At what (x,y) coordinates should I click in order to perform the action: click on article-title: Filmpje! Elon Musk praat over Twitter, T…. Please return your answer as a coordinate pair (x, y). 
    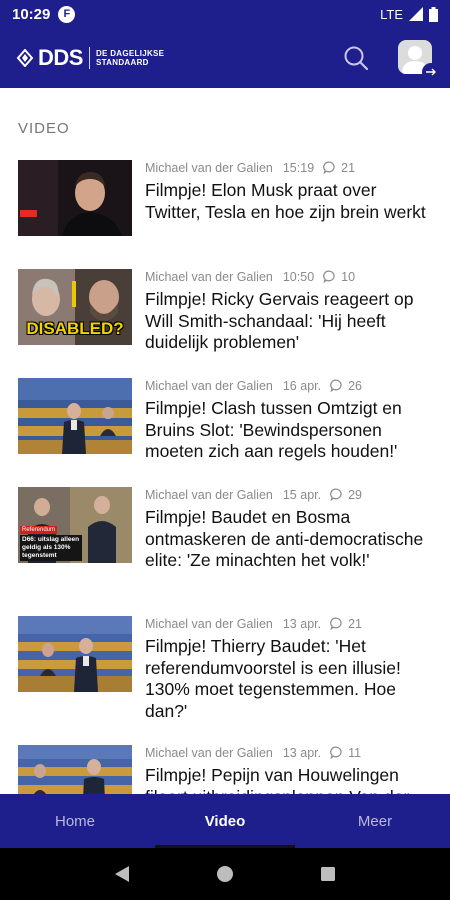
    Looking at the image, I should click on (290, 201).